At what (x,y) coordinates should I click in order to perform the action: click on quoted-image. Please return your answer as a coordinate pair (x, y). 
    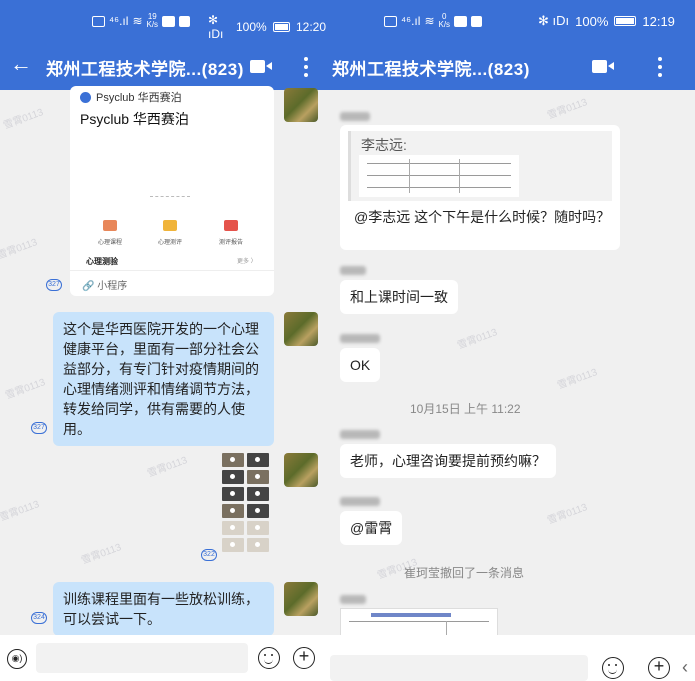
    Looking at the image, I should click on (439, 176).